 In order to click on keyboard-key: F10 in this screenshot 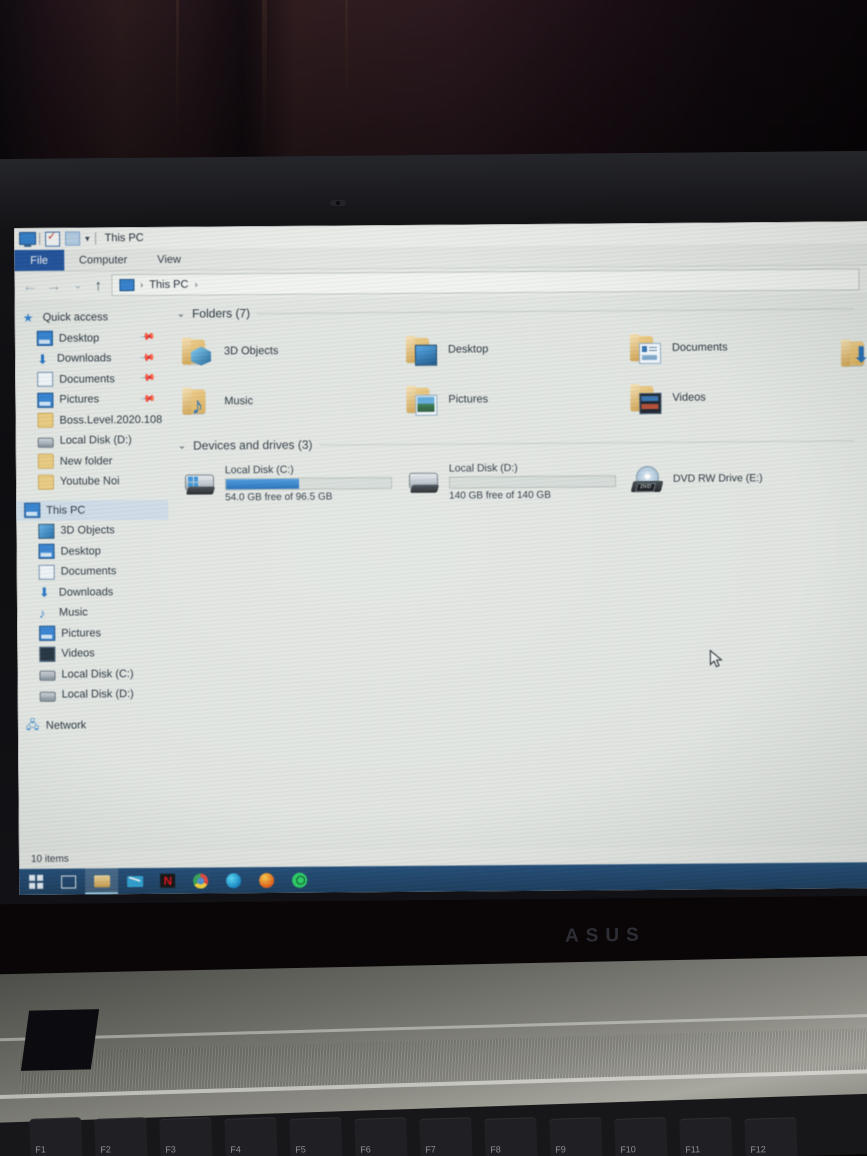, I will do `click(641, 1136)`.